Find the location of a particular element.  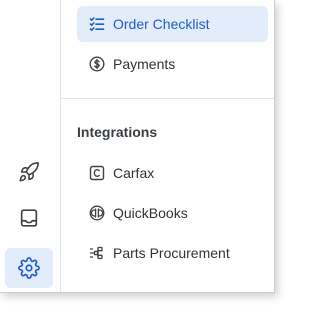

rocket-icon is located at coordinates (29, 172).